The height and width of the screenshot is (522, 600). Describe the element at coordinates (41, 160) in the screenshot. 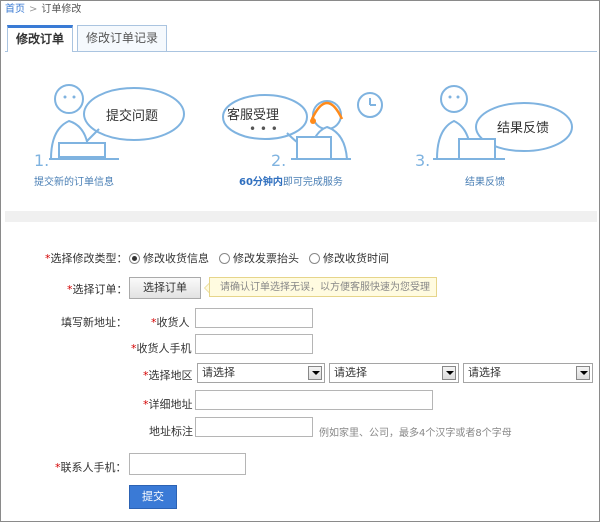

I see `step-number: 1.` at that location.